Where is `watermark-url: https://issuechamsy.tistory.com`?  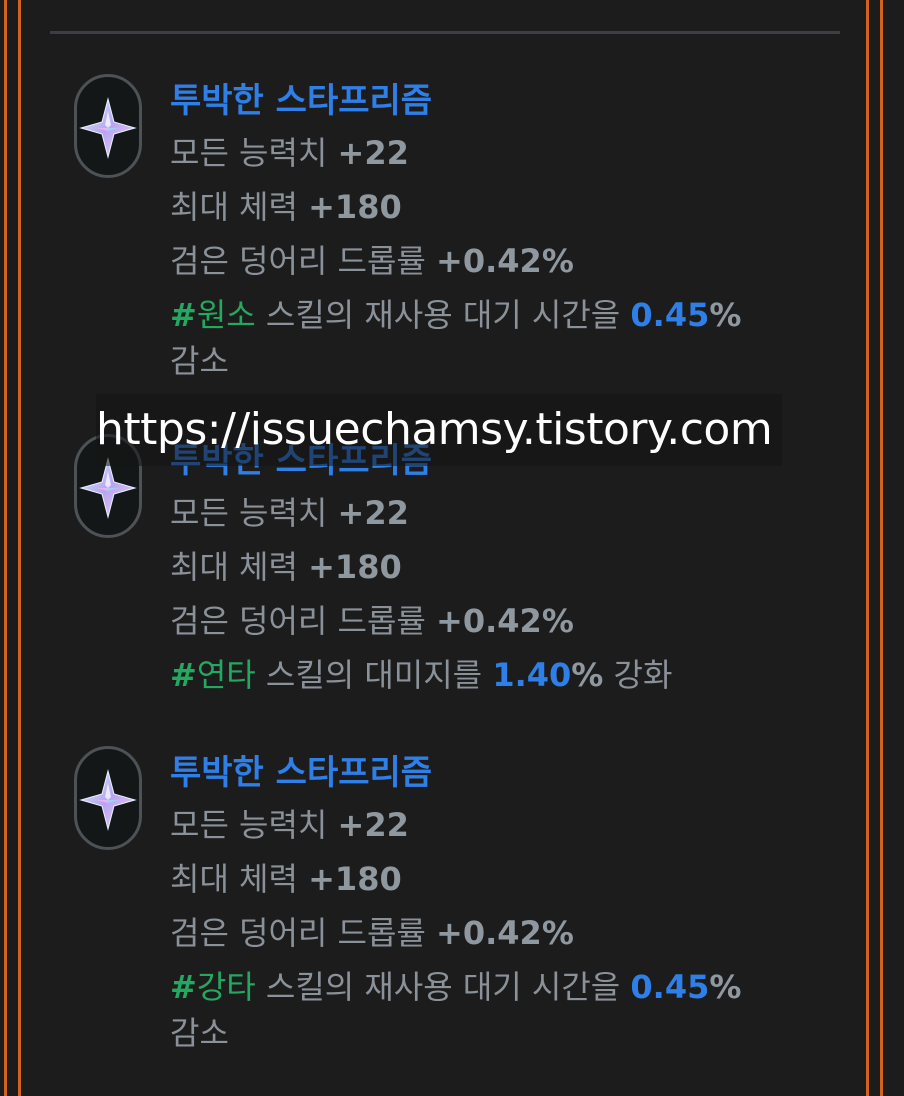
watermark-url: https://issuechamsy.tistory.com is located at coordinates (439, 430).